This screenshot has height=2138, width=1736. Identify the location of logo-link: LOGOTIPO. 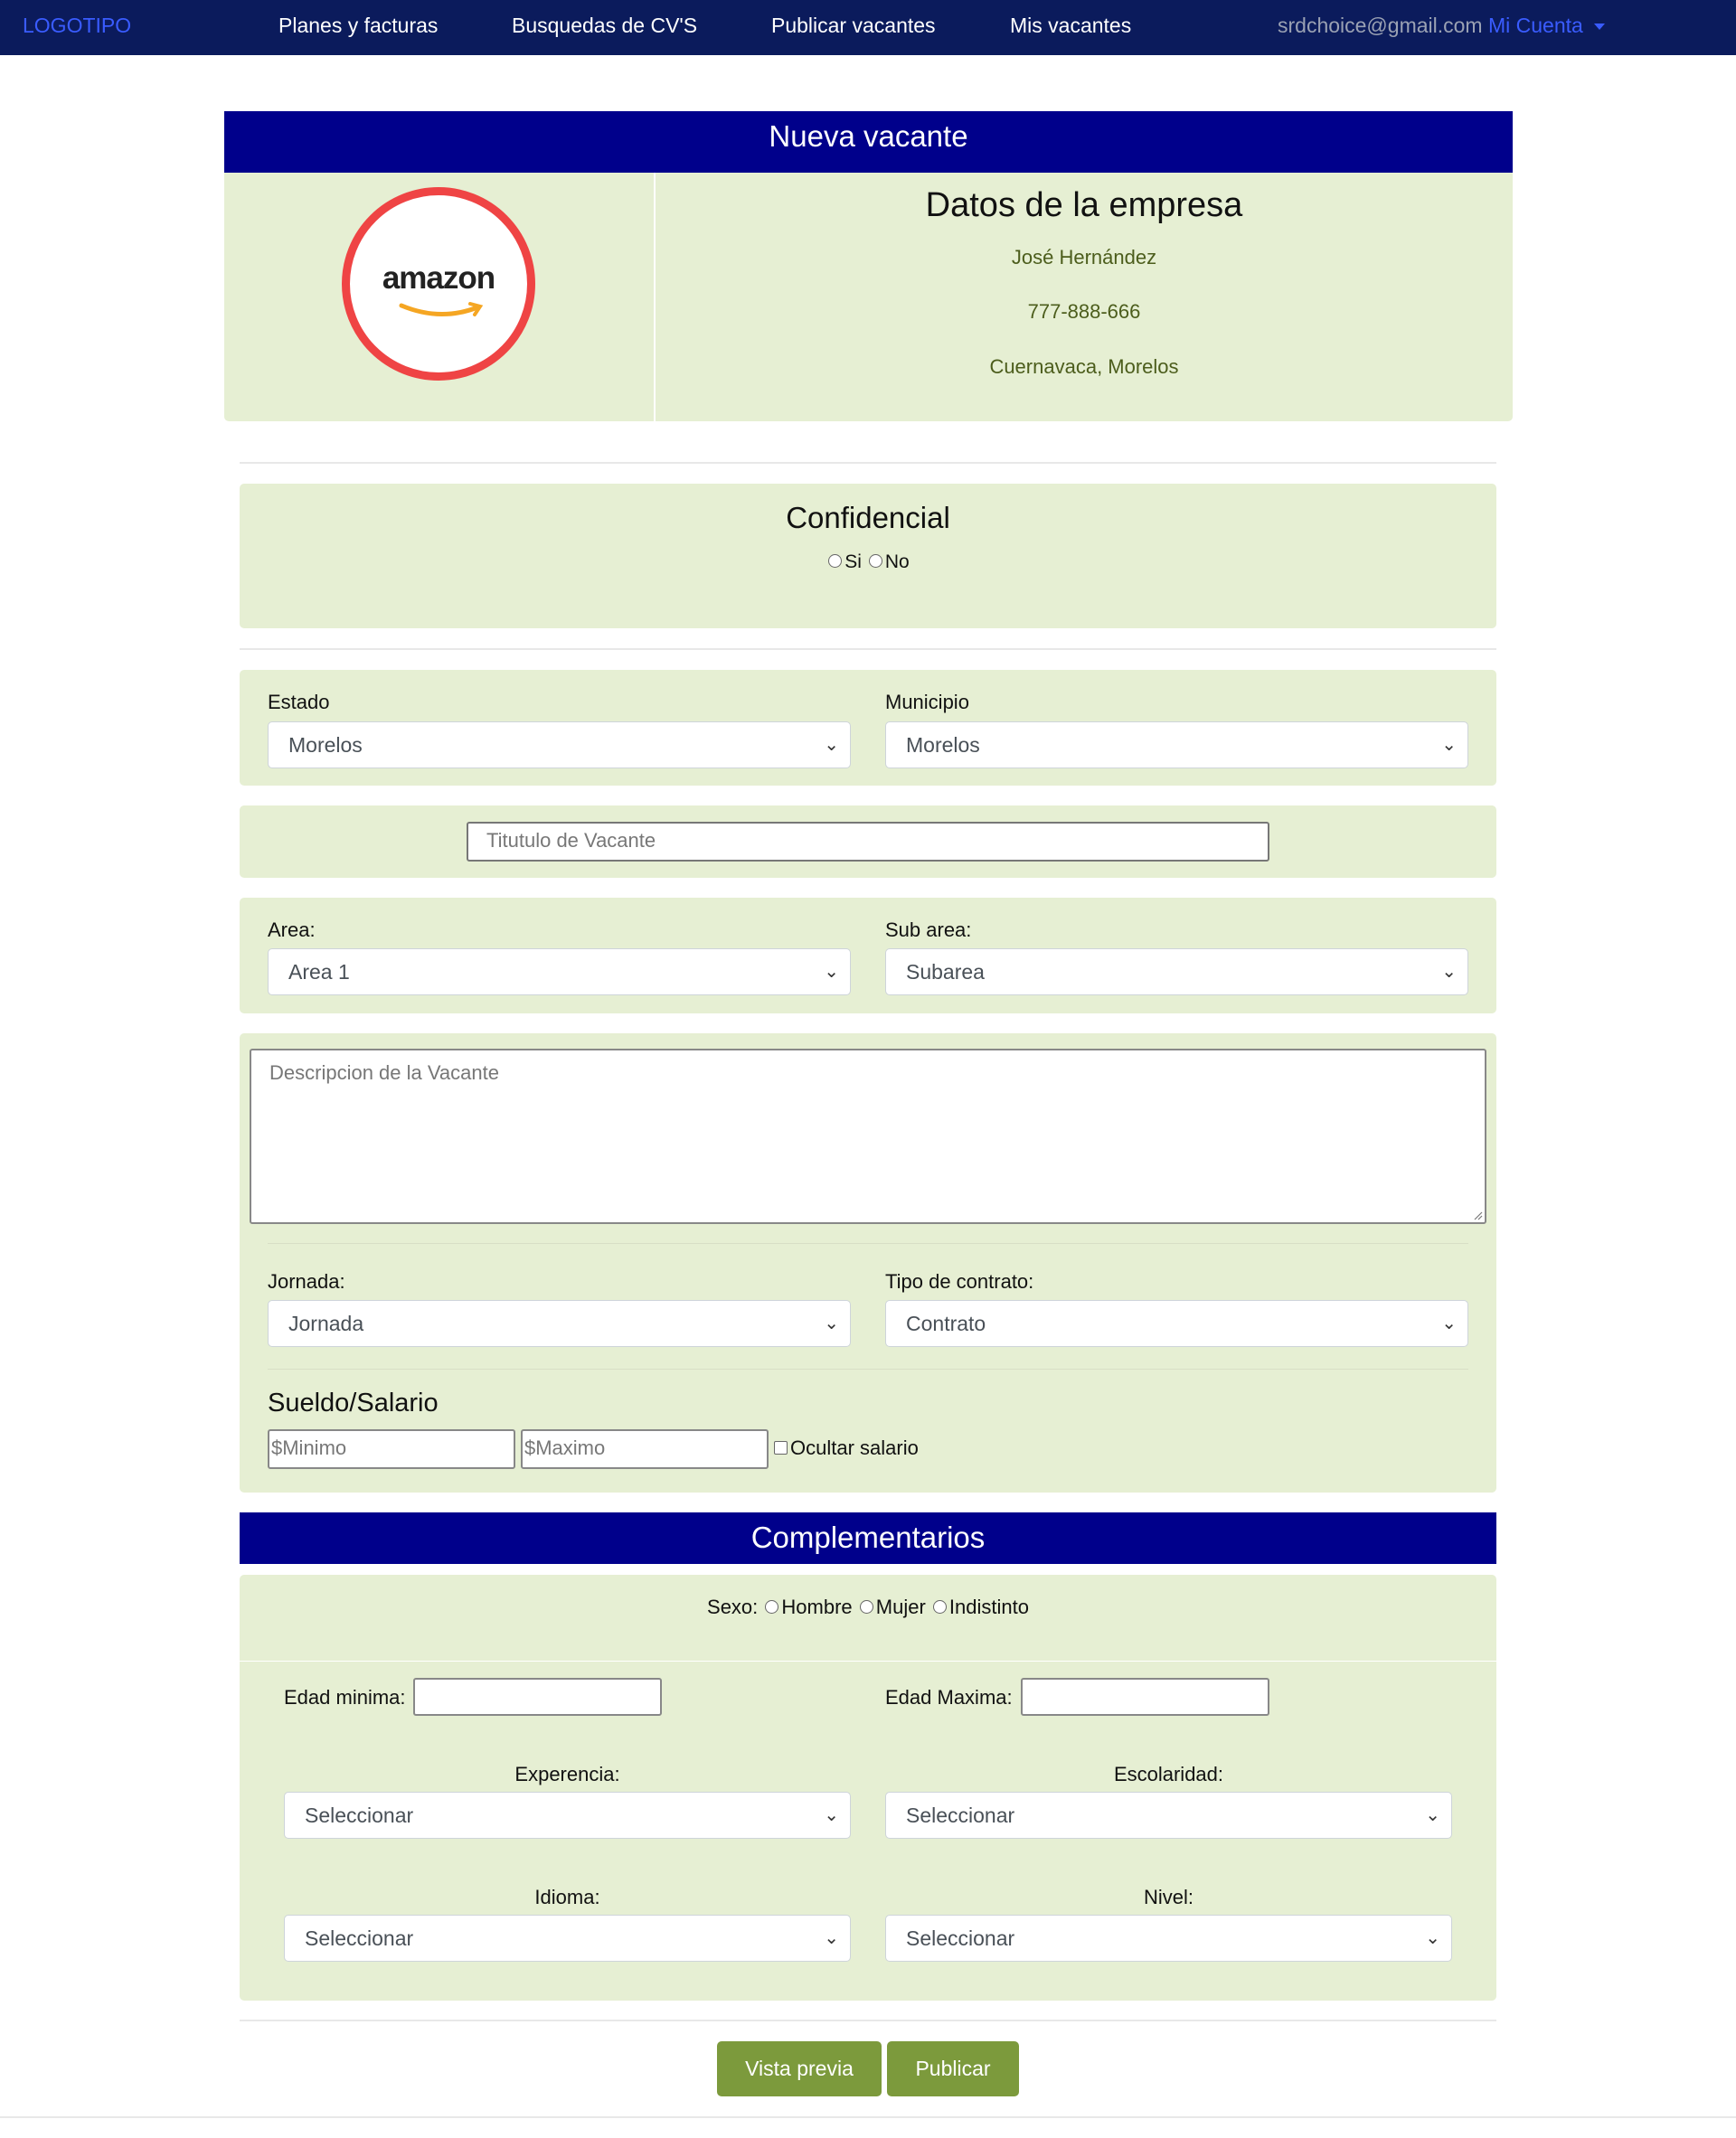
(77, 28).